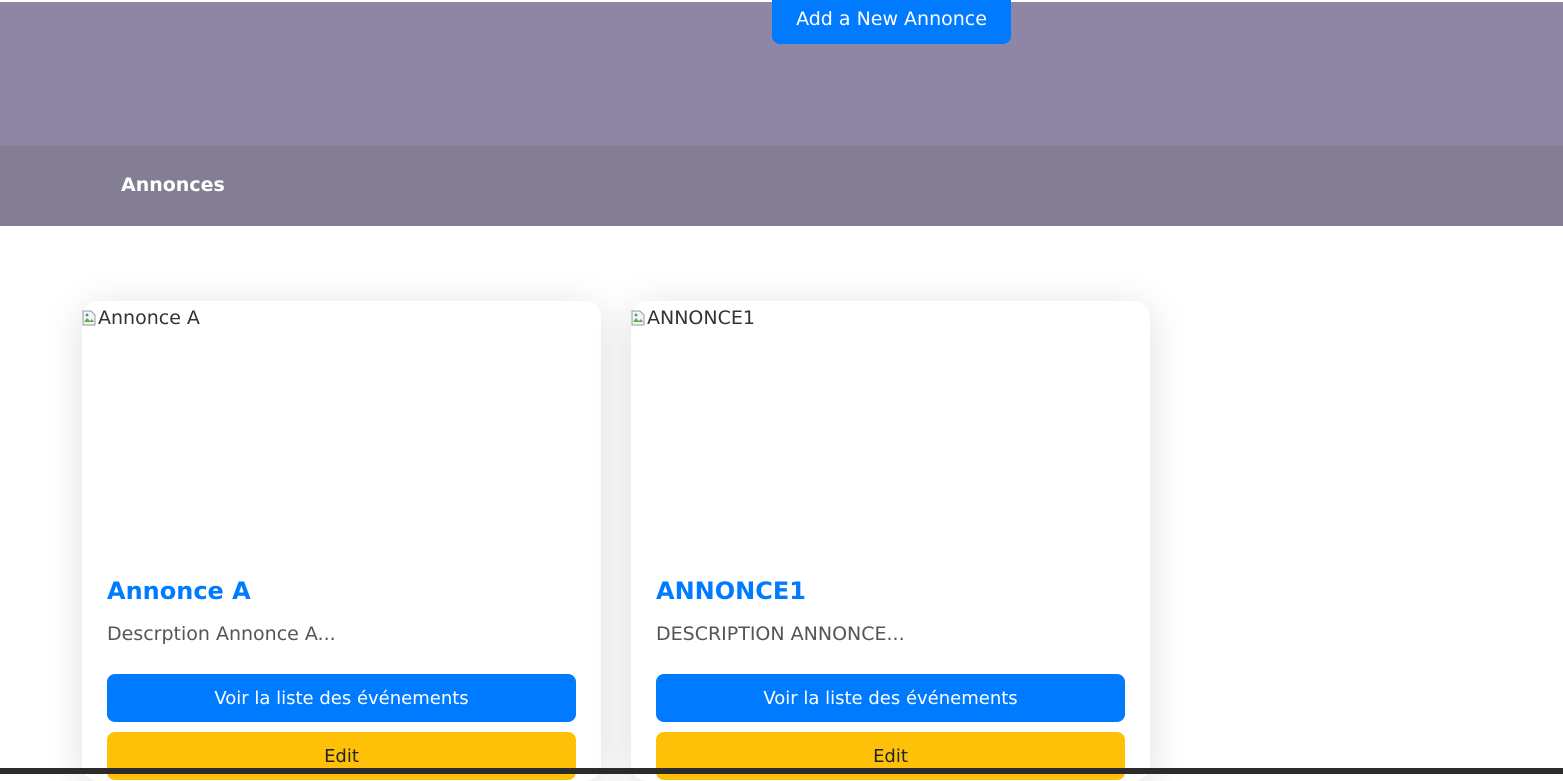  What do you see at coordinates (149, 318) in the screenshot?
I see `image-alt-text: Annonce A` at bounding box center [149, 318].